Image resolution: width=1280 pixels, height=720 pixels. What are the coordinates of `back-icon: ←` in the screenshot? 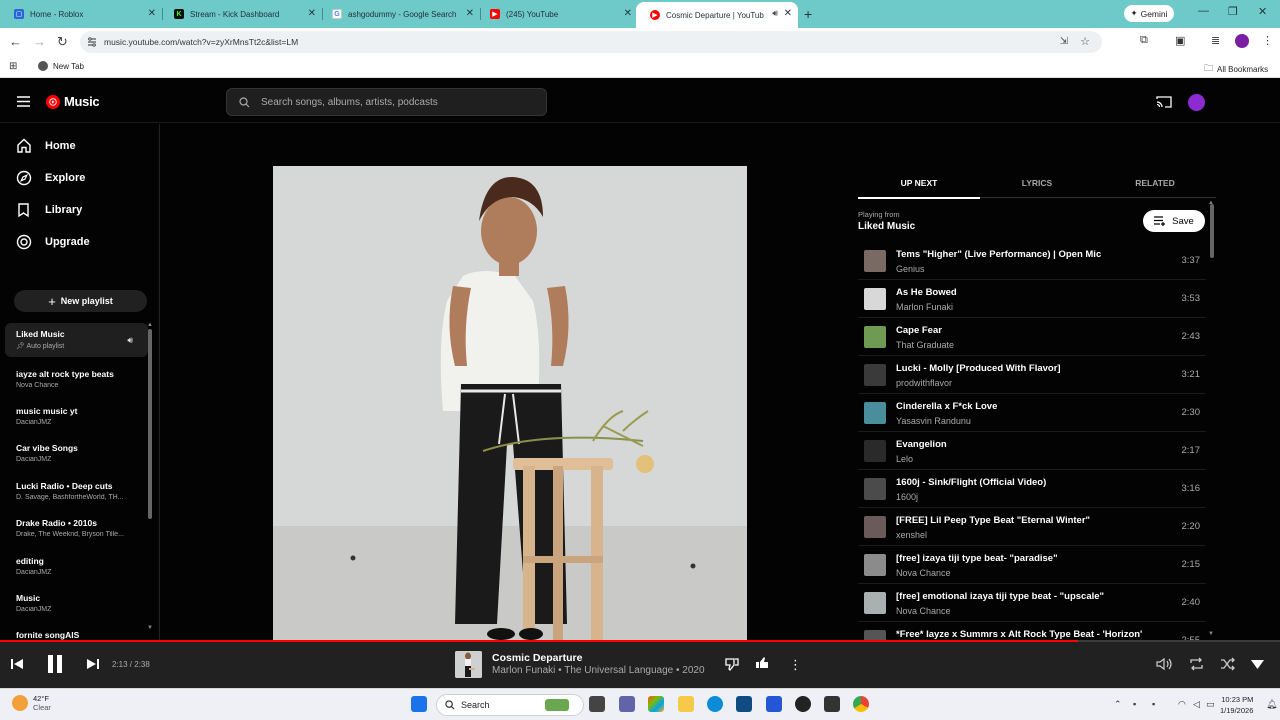 It's located at (15, 41).